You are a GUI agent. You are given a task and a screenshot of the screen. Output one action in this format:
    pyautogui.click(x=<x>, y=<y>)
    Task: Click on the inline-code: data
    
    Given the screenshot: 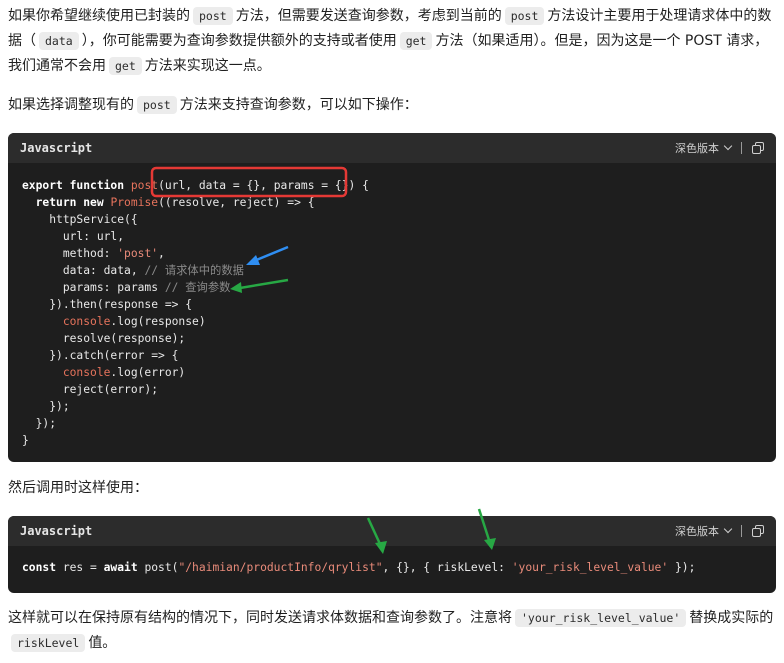 What is the action you would take?
    pyautogui.click(x=59, y=41)
    